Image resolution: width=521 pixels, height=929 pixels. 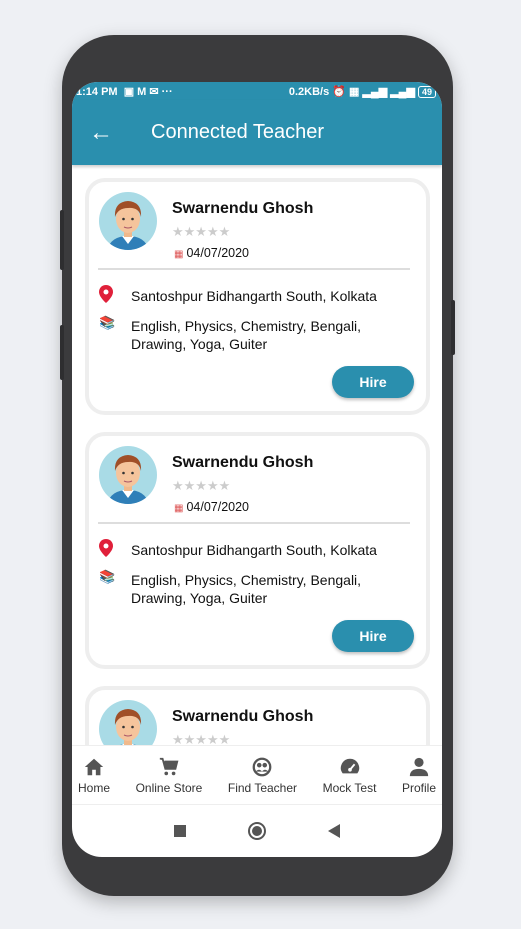 I want to click on find-teacher-icon, so click(x=262, y=766).